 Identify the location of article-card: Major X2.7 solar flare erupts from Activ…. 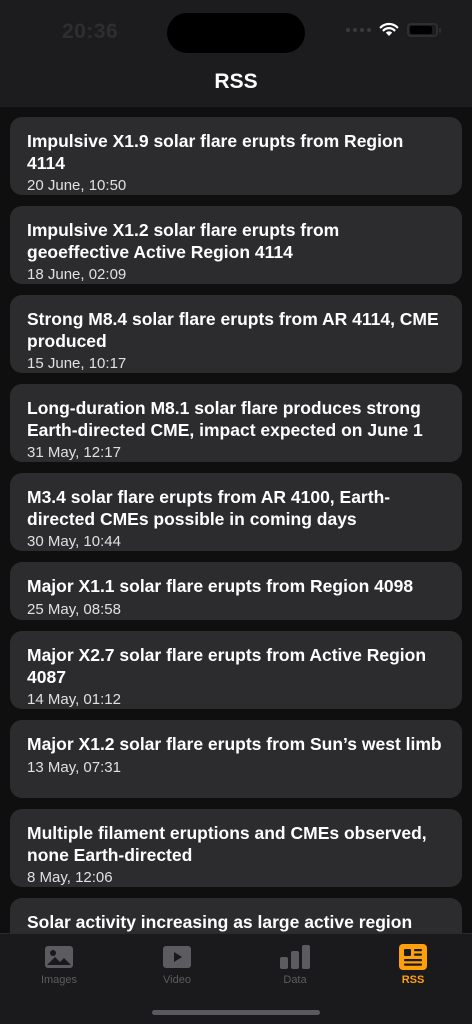
(236, 670).